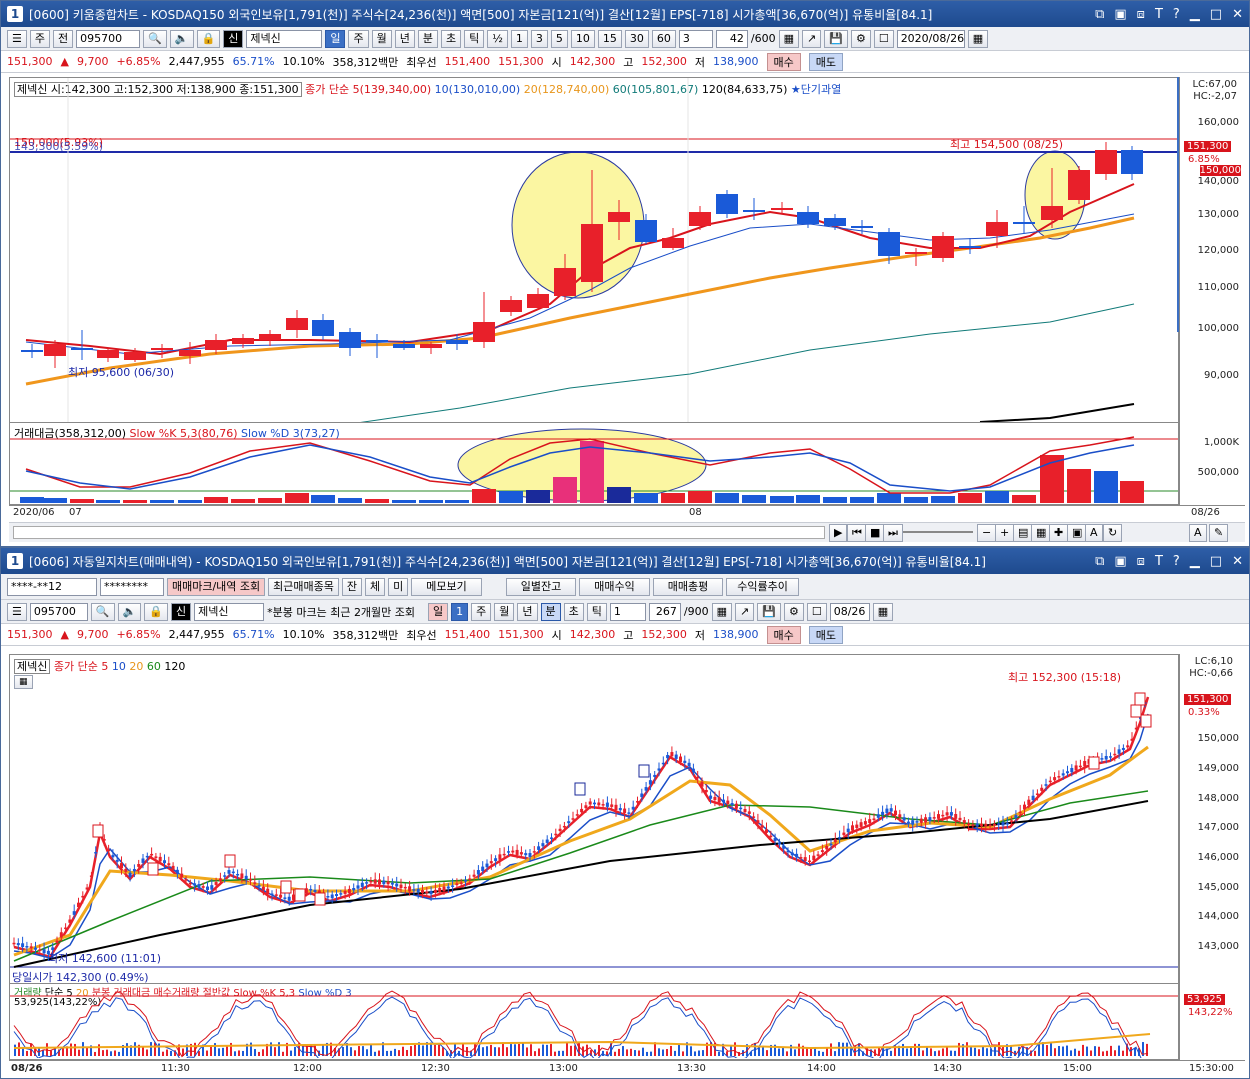 The height and width of the screenshot is (1079, 1250). Describe the element at coordinates (63, 38) in the screenshot. I see `prev-button: 전` at that location.